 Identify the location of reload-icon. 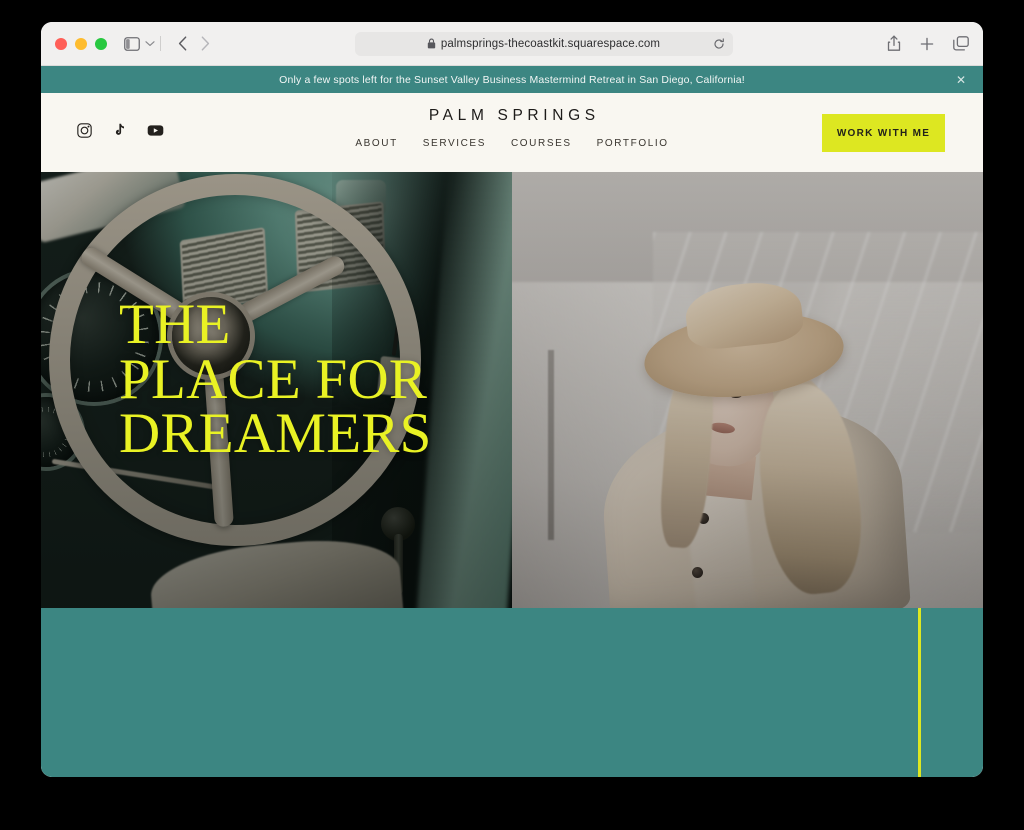
(719, 43).